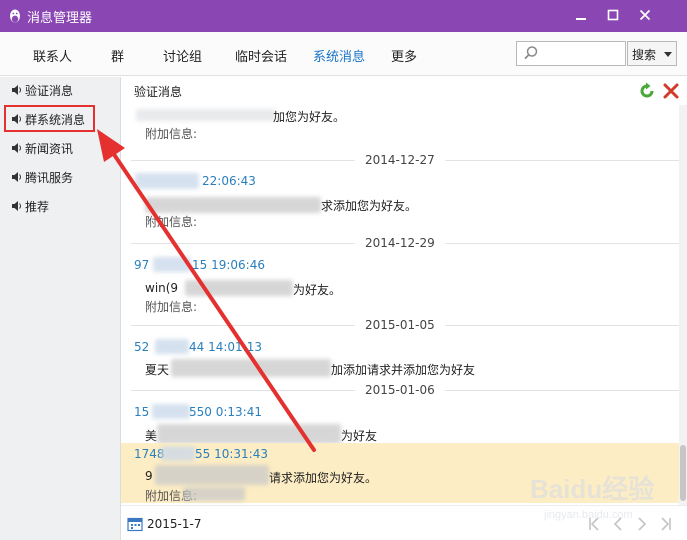  I want to click on qq-penguin-icon, so click(15, 16).